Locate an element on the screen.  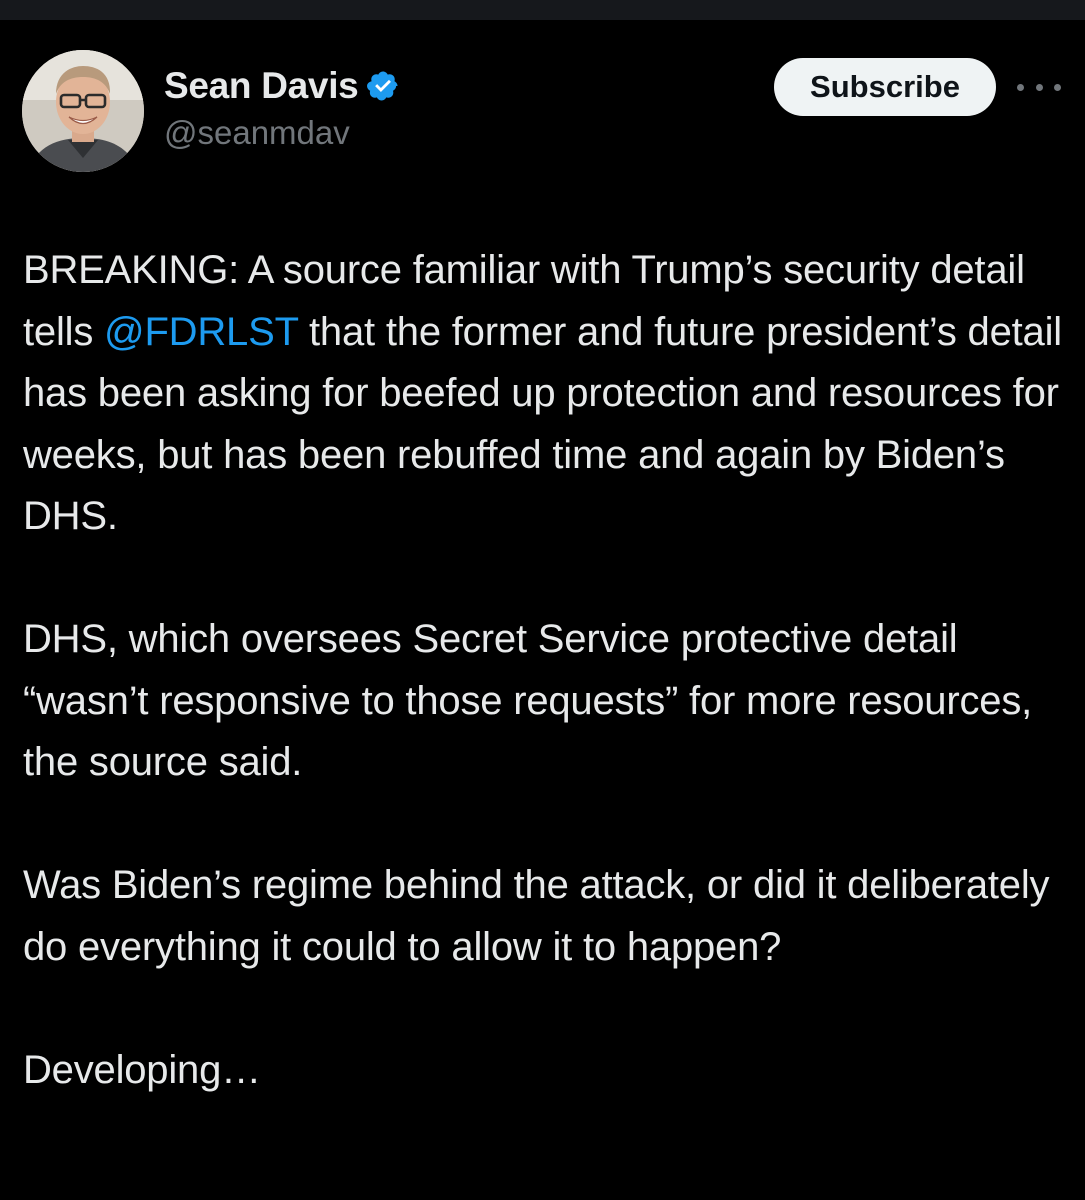
tweet-header: Sean Davis @seanmdav Subscribe is located at coordinates (542, 112).